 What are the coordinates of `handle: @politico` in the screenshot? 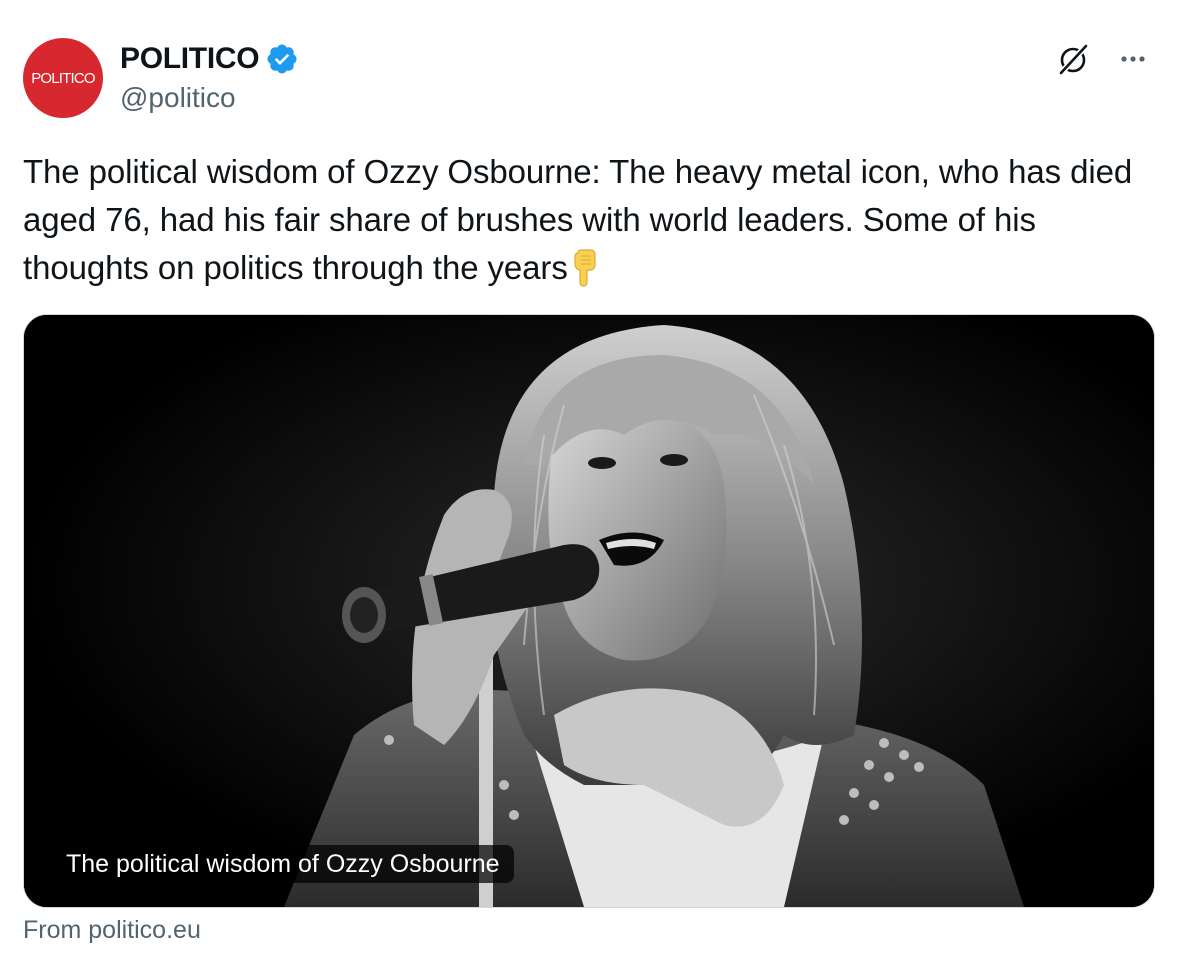 It's located at (178, 98).